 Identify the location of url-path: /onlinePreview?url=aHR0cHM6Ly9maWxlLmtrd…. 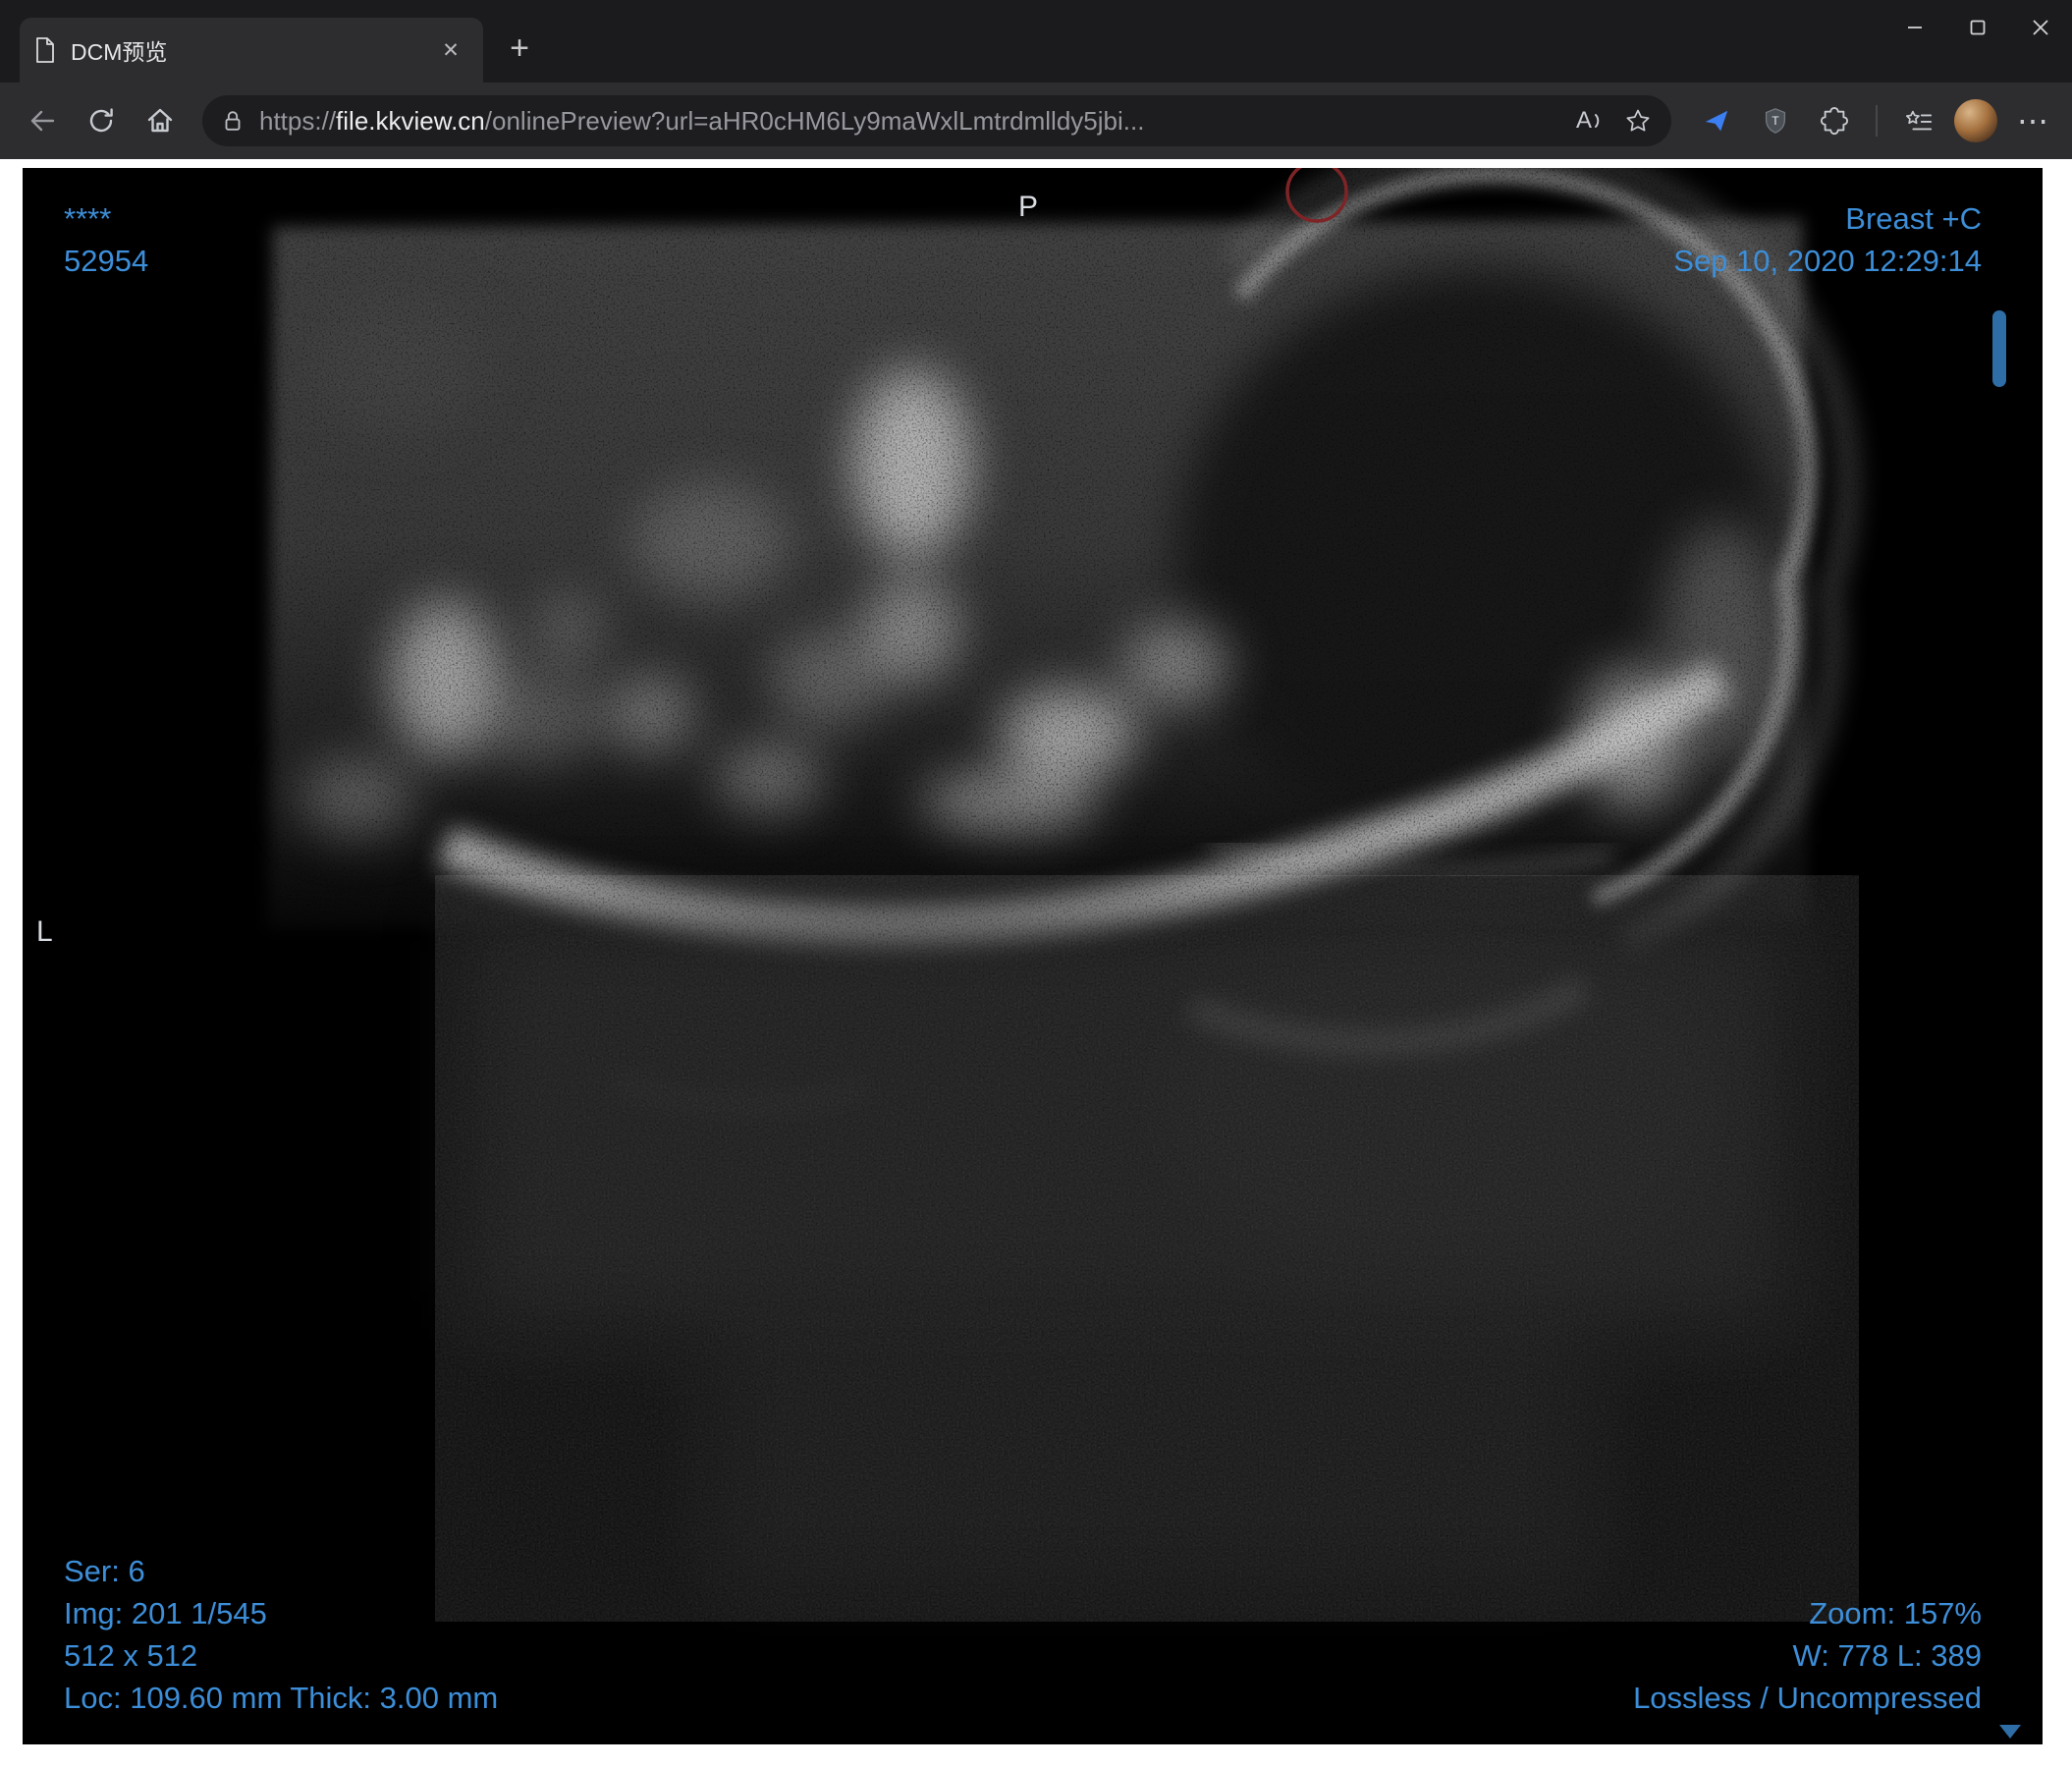
(814, 120).